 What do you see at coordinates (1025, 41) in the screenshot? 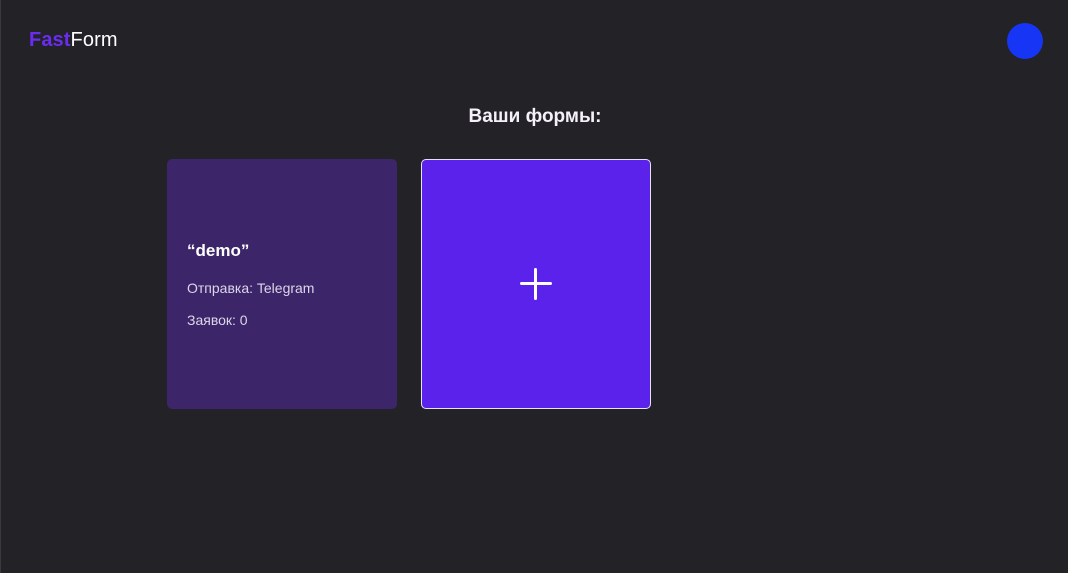
I see `user-avatar-button` at bounding box center [1025, 41].